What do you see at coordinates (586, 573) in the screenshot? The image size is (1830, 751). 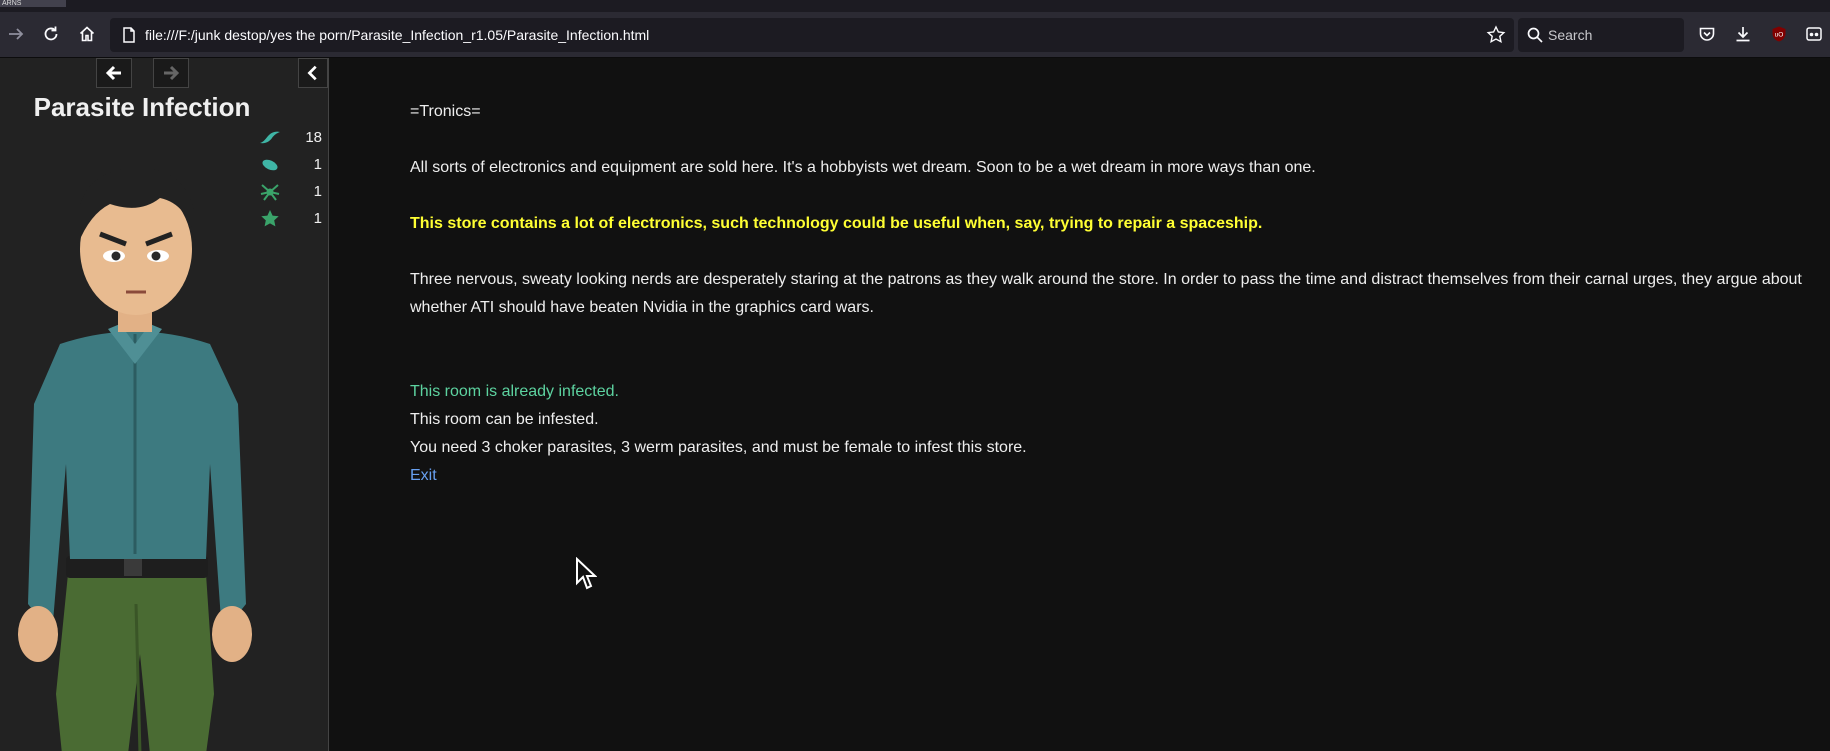 I see `mouse-cursor-icon` at bounding box center [586, 573].